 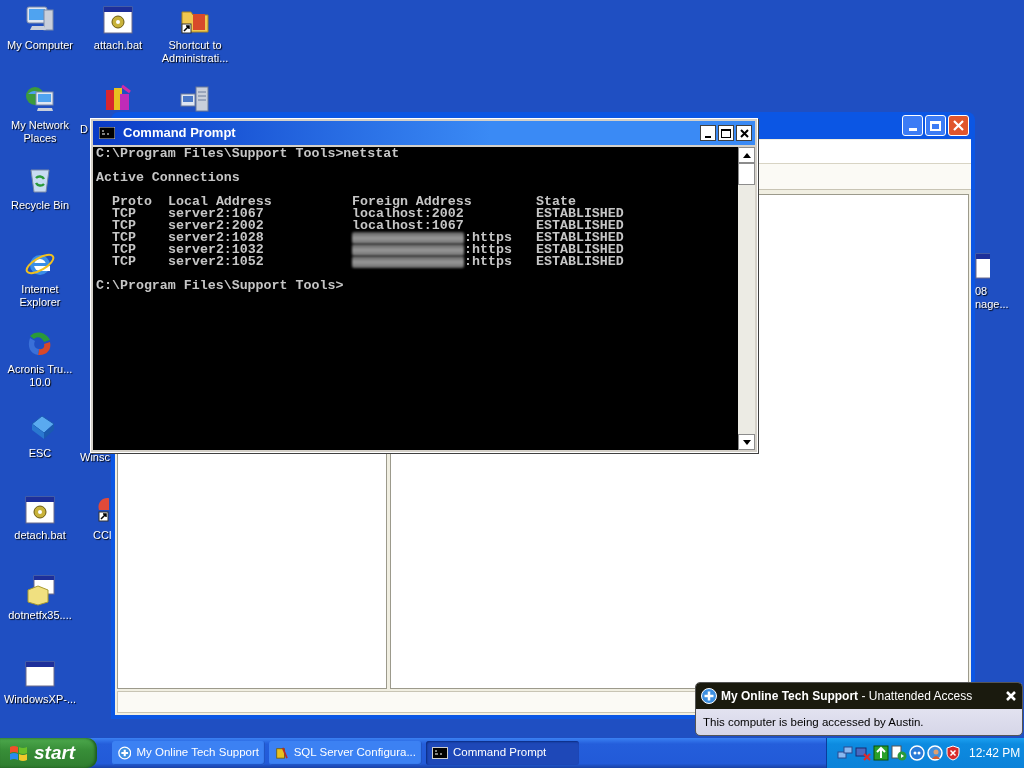 What do you see at coordinates (408, 226) in the screenshot?
I see `console-text: localhost:1067` at bounding box center [408, 226].